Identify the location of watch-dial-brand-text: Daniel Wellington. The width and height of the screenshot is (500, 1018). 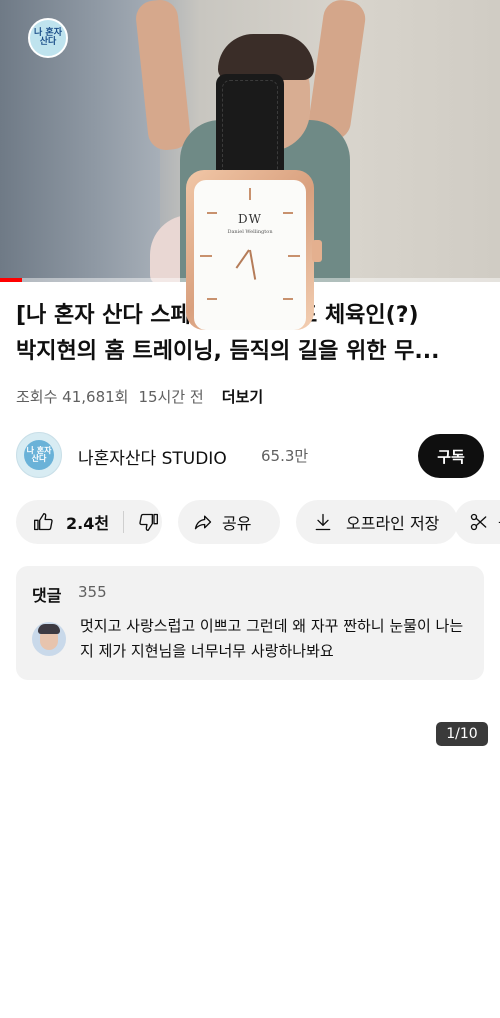
(250, 232).